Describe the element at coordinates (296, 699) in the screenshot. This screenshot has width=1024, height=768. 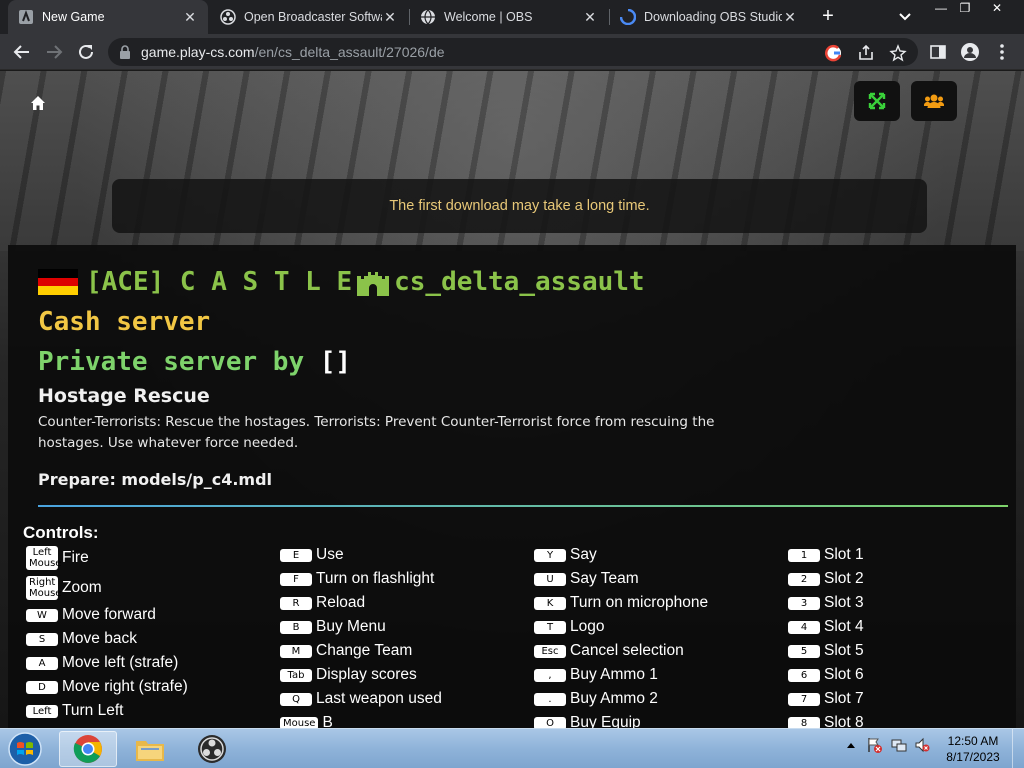
I see `key-cap: Q` at that location.